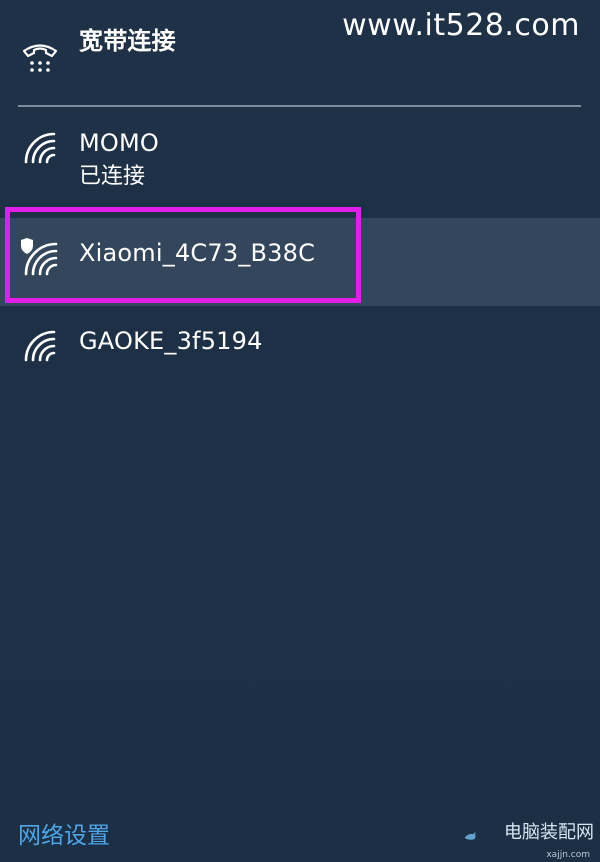 The height and width of the screenshot is (862, 600). Describe the element at coordinates (183, 255) in the screenshot. I see `highlight-annotation-box` at that location.